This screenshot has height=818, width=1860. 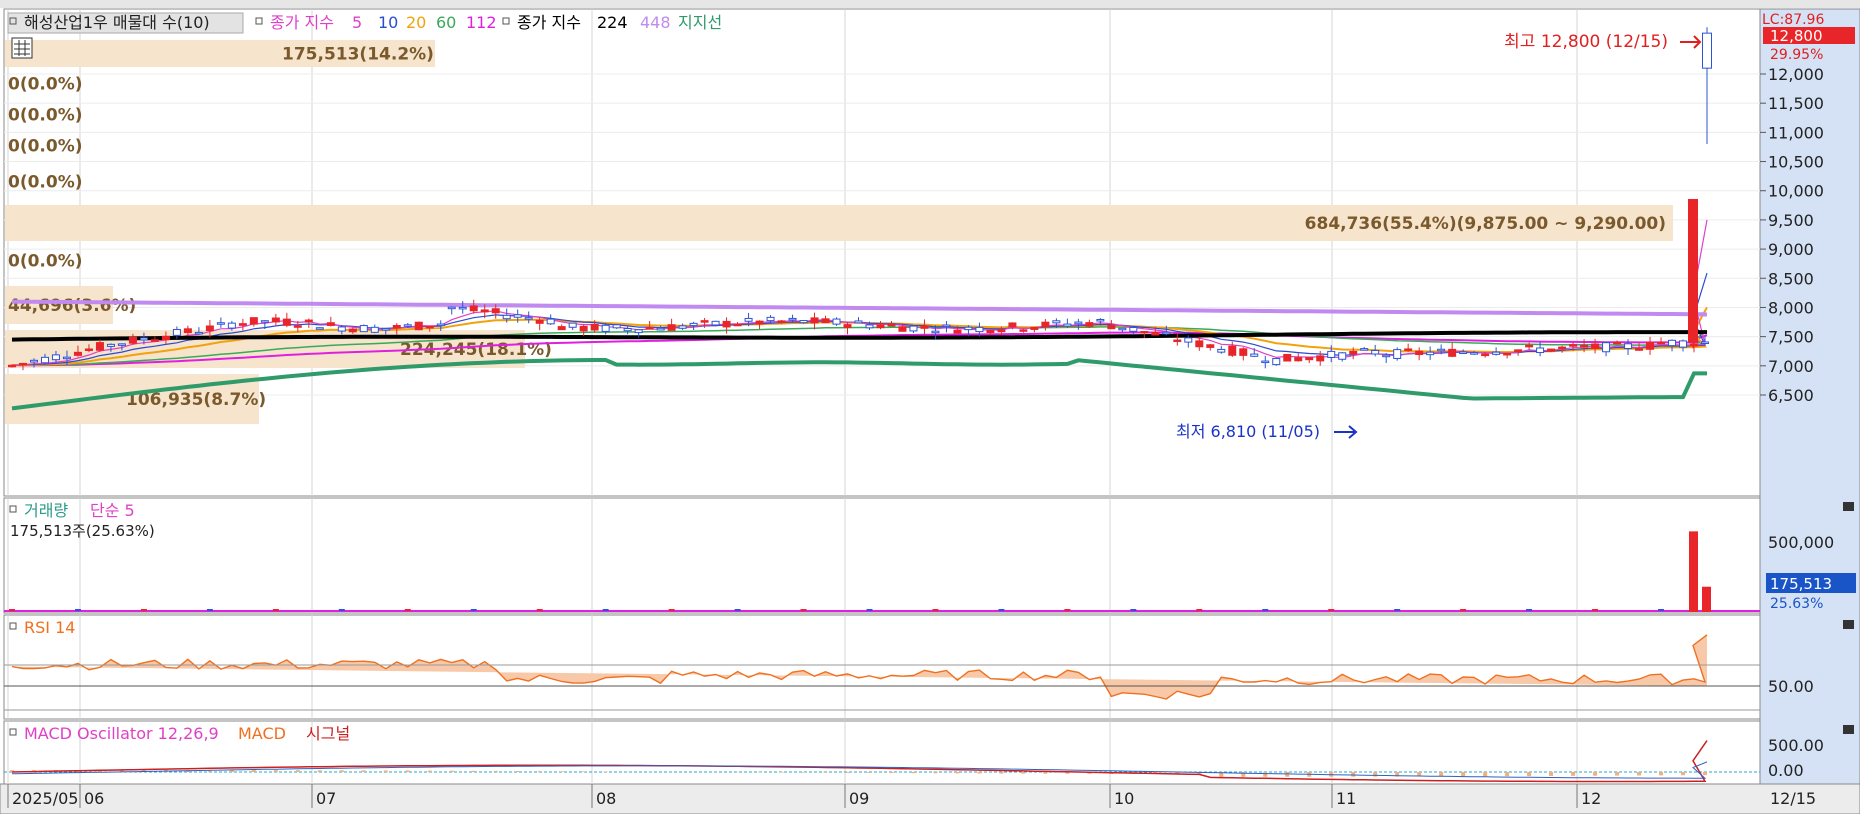 What do you see at coordinates (388, 22) in the screenshot?
I see `ma-period-10: 10` at bounding box center [388, 22].